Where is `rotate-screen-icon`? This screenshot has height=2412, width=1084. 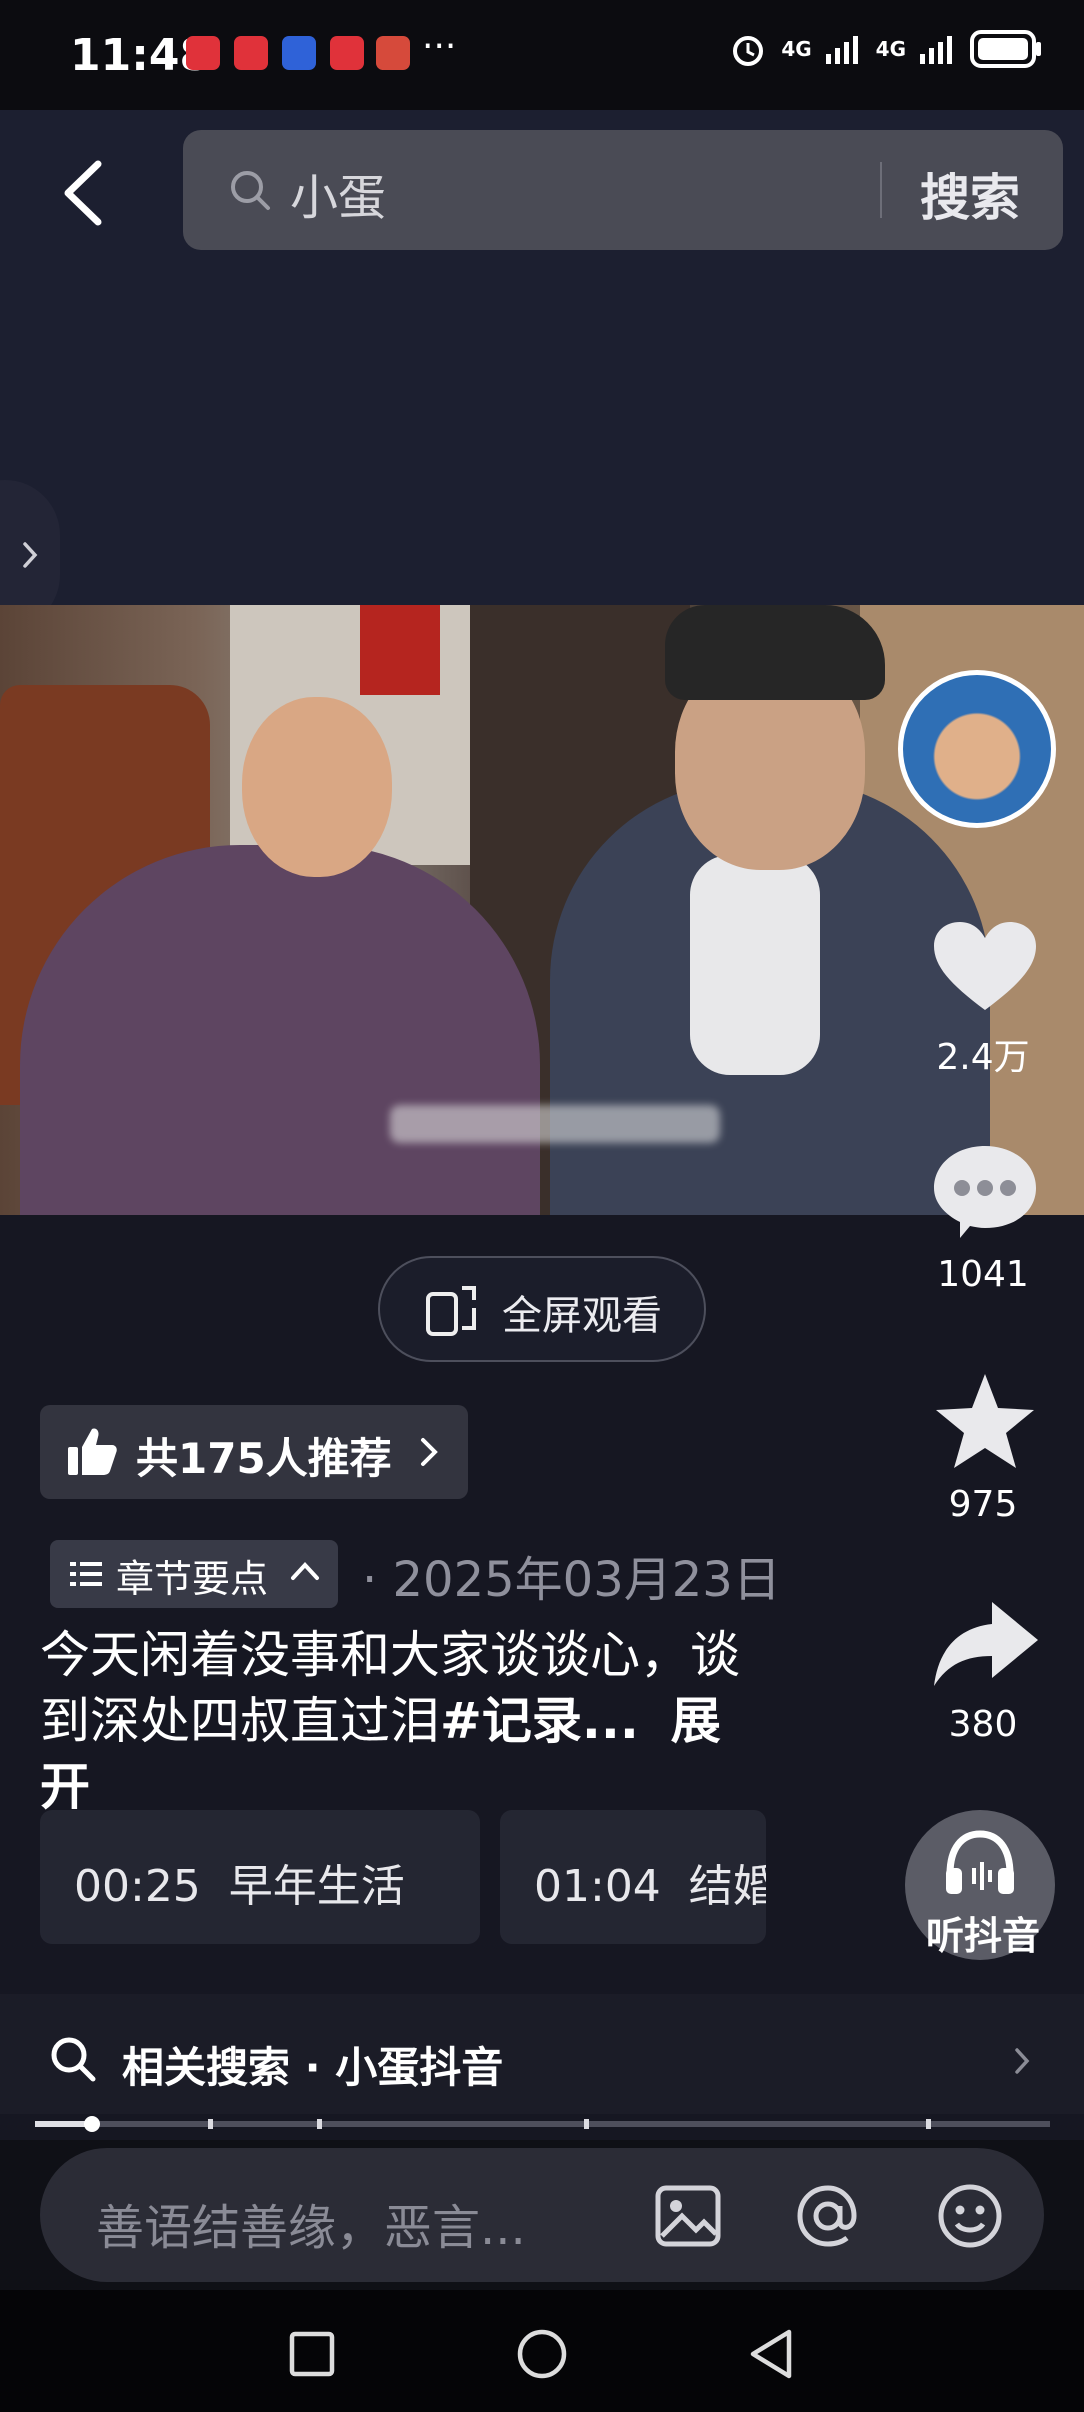
rotate-screen-icon is located at coordinates (451, 1311).